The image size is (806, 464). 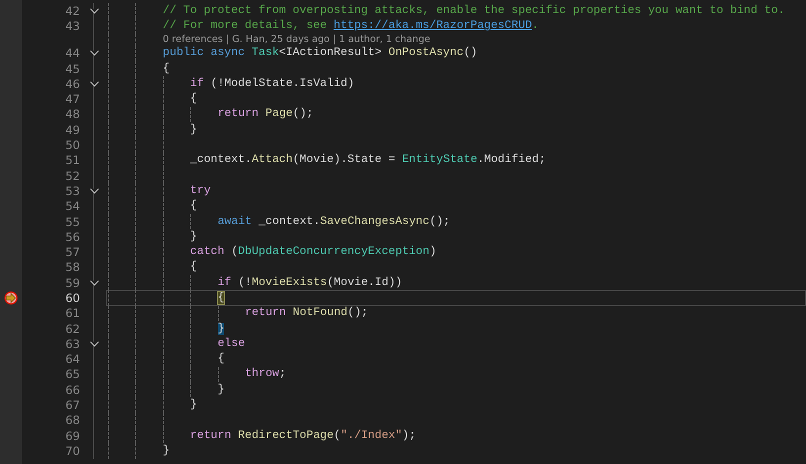 What do you see at coordinates (272, 83) in the screenshot?
I see `code-line: if (!ModelState.IsValid)` at bounding box center [272, 83].